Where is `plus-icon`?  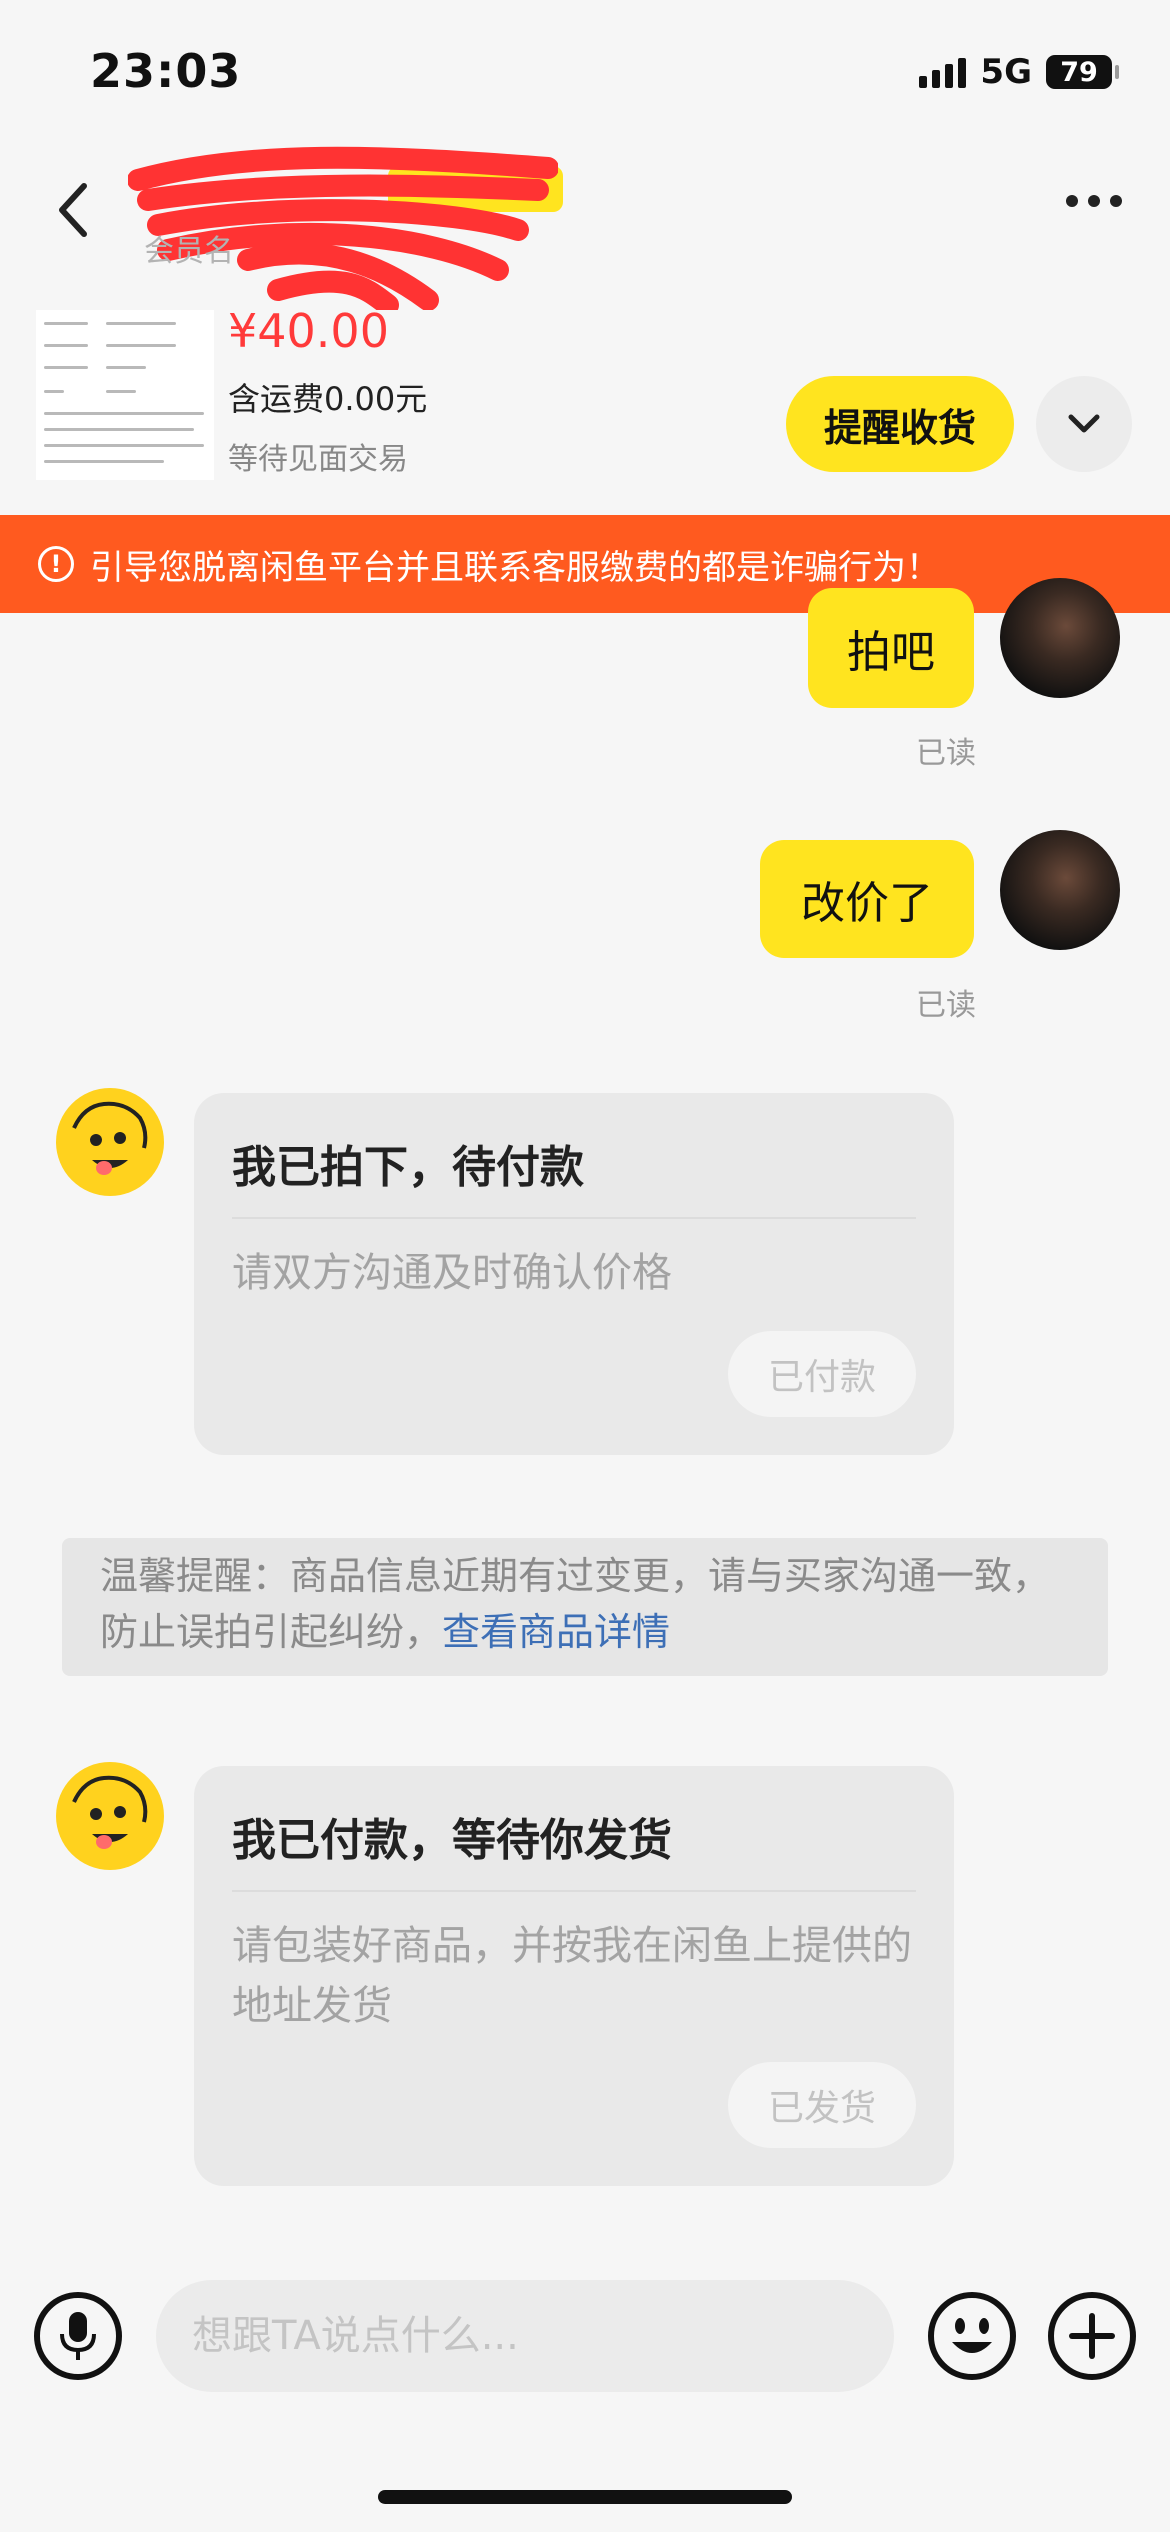
plus-icon is located at coordinates (1092, 2336).